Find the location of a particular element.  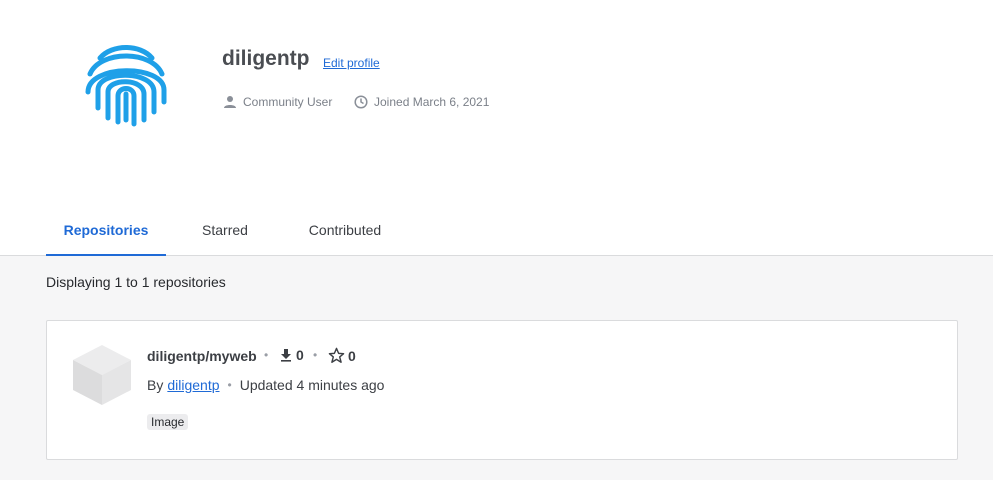

by-label: By is located at coordinates (155, 385).